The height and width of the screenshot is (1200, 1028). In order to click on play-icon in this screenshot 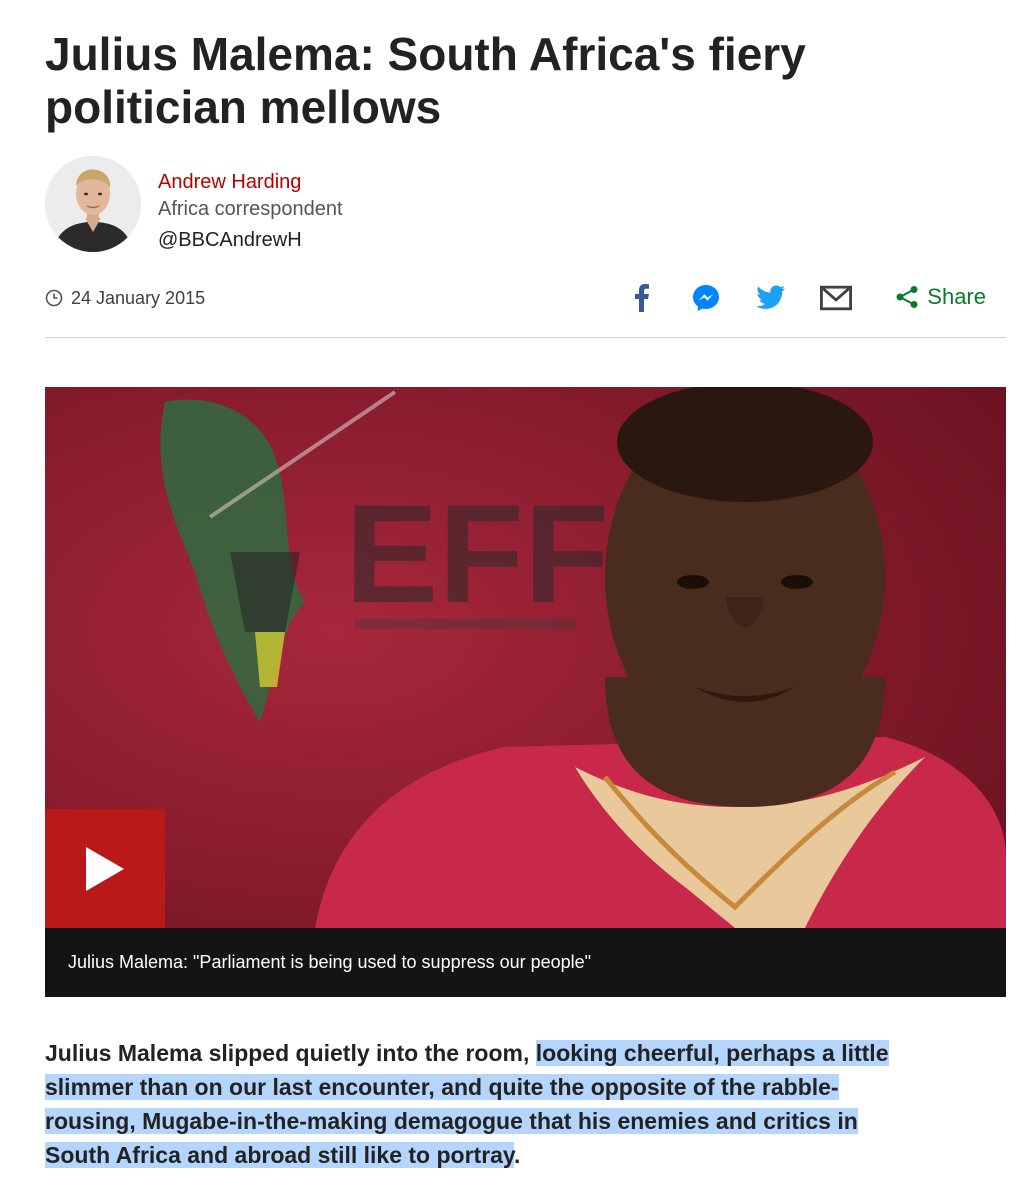, I will do `click(105, 868)`.